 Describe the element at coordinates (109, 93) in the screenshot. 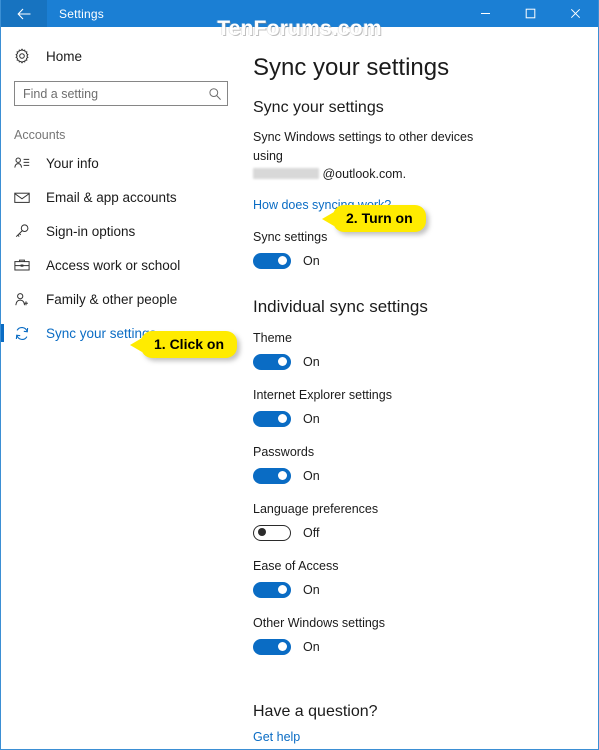

I see `search-input` at that location.